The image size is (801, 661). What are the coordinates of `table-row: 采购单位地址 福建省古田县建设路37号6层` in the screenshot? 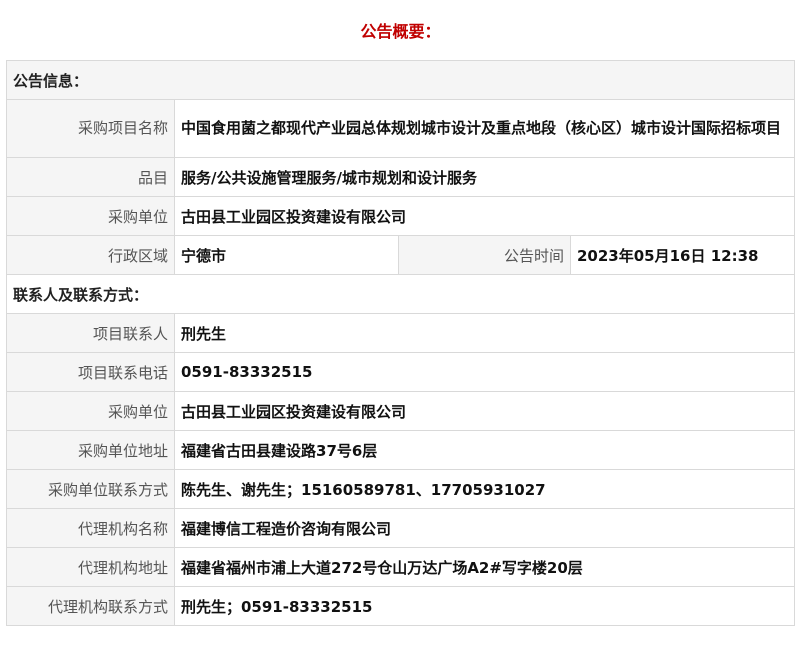 It's located at (401, 450).